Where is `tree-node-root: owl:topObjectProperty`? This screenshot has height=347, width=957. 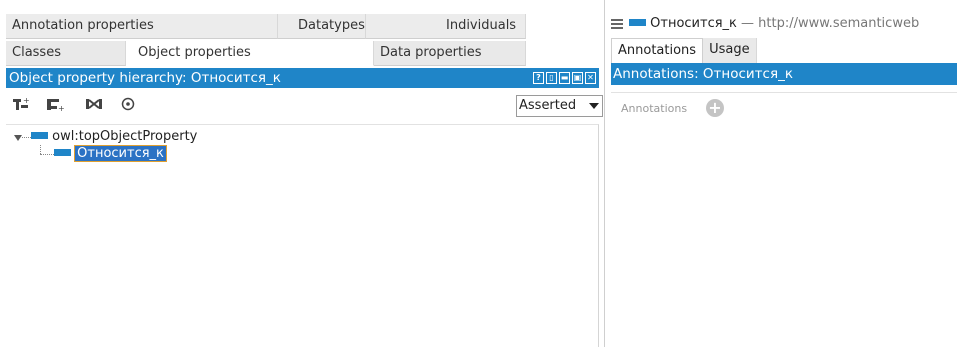 tree-node-root: owl:topObjectProperty is located at coordinates (114, 137).